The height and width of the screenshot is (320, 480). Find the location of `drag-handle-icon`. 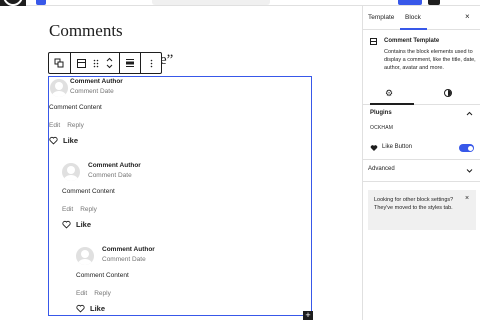

drag-handle-icon is located at coordinates (96, 63).